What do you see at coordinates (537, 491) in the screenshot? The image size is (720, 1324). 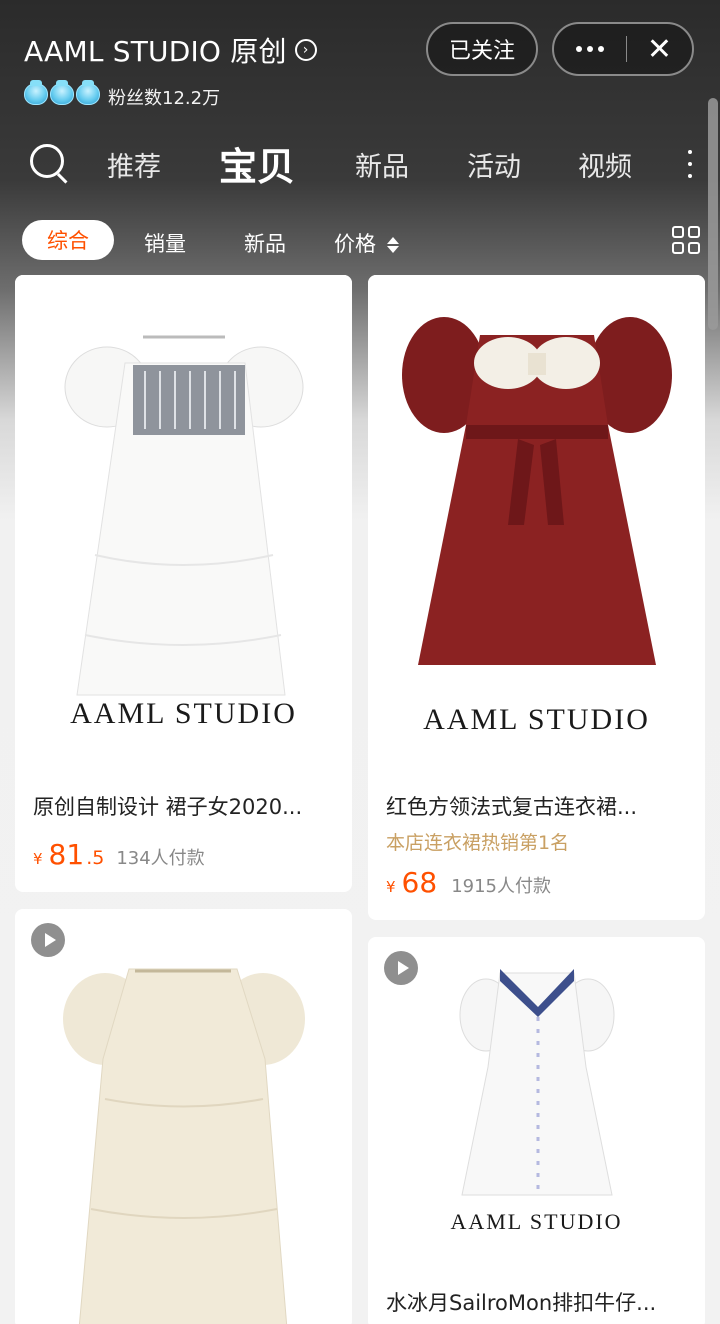 I see `red-dress-illustration` at bounding box center [537, 491].